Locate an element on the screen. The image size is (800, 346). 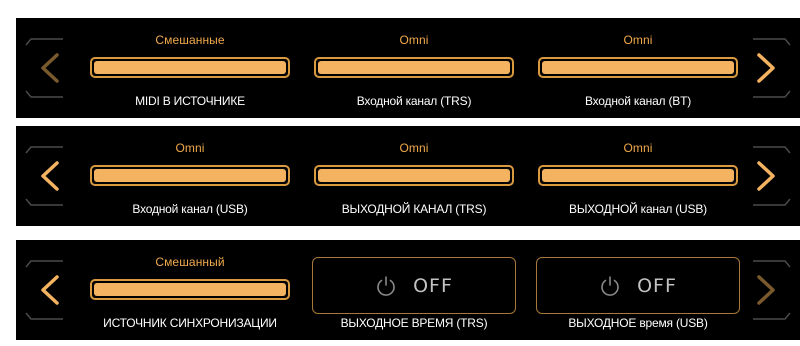
output-channel-usb-value: Omni is located at coordinates (638, 148).